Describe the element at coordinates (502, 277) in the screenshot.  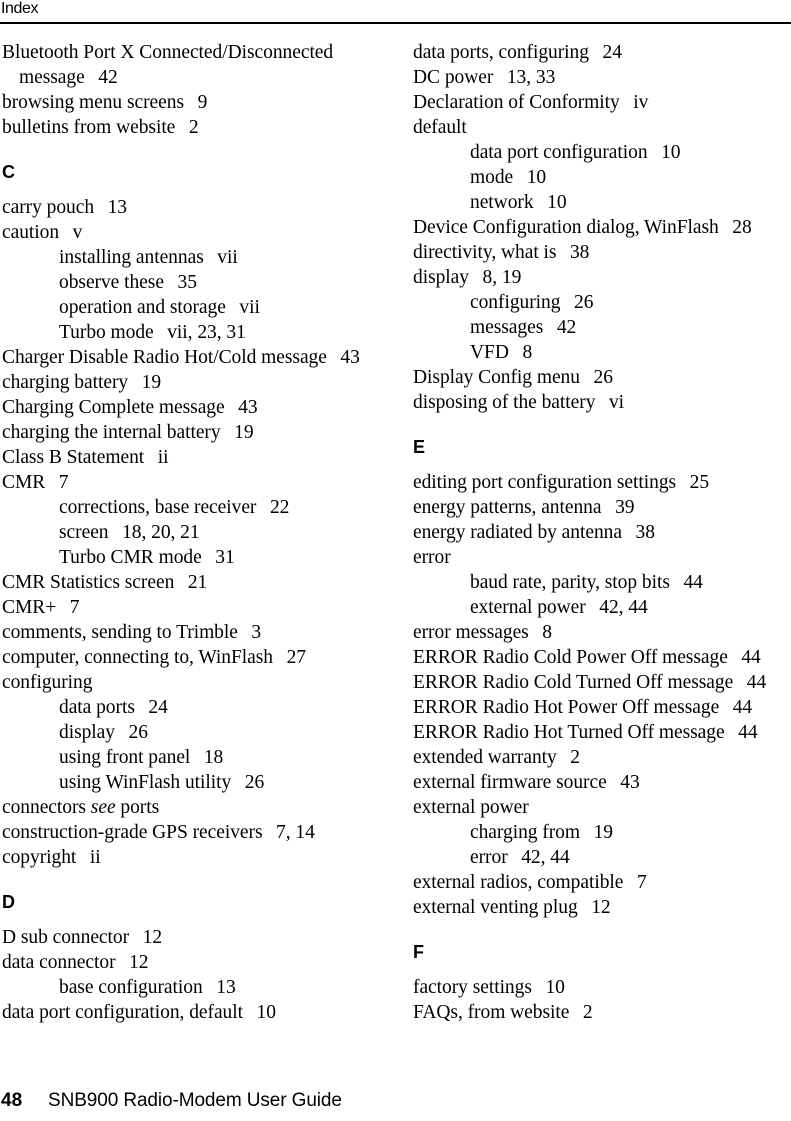
I see `index-entry-locator: 8, 19` at that location.